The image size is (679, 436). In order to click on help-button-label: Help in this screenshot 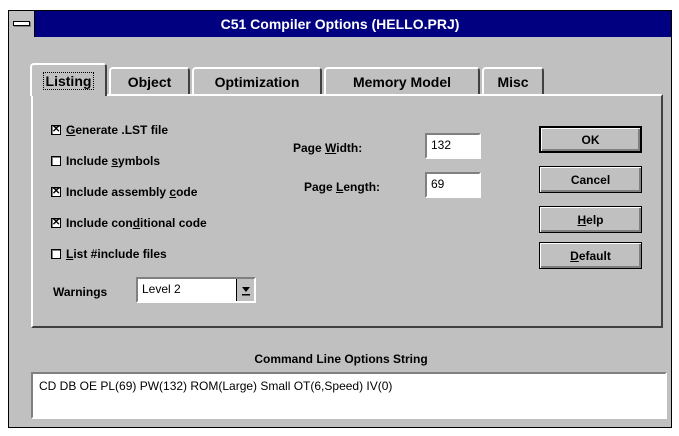, I will do `click(590, 219)`.